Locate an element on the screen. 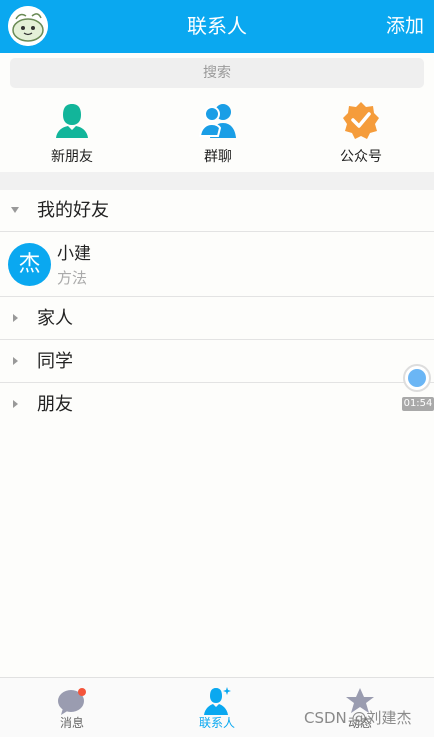  contacts-icon is located at coordinates (217, 701).